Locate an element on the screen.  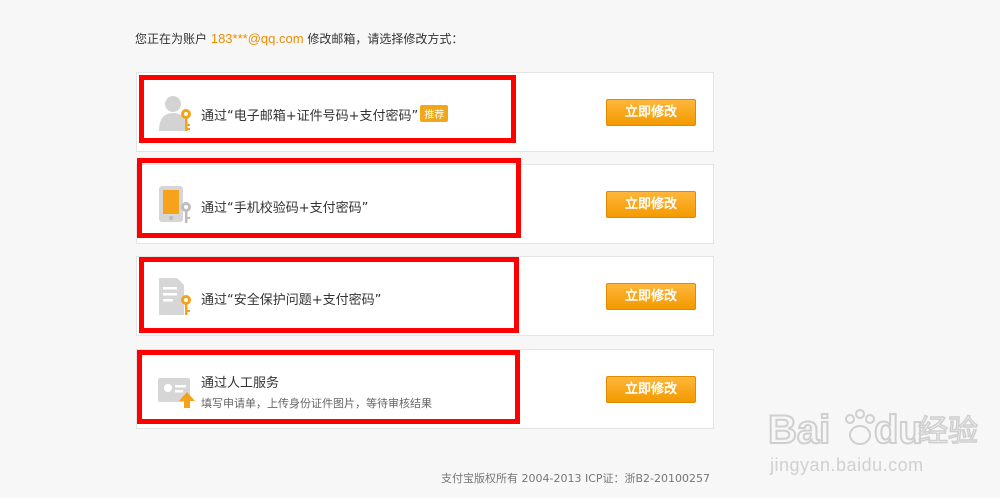
option-label-text: 通过“电子邮箱+证件号码+支付密码” is located at coordinates (310, 116).